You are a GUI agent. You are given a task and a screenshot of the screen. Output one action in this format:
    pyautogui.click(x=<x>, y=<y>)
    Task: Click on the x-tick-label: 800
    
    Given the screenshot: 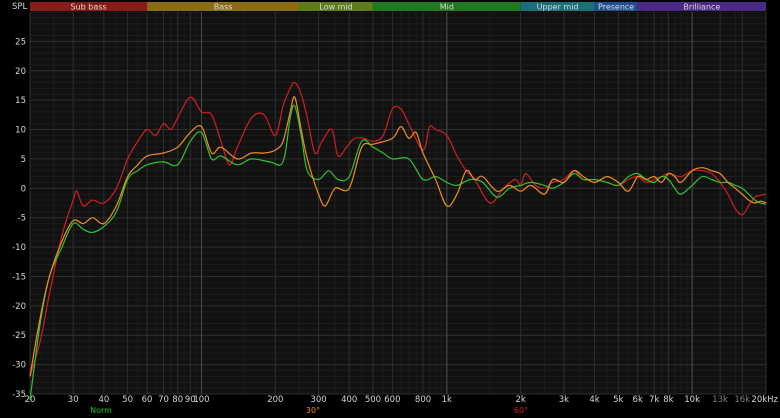 What is the action you would take?
    pyautogui.click(x=423, y=400)
    